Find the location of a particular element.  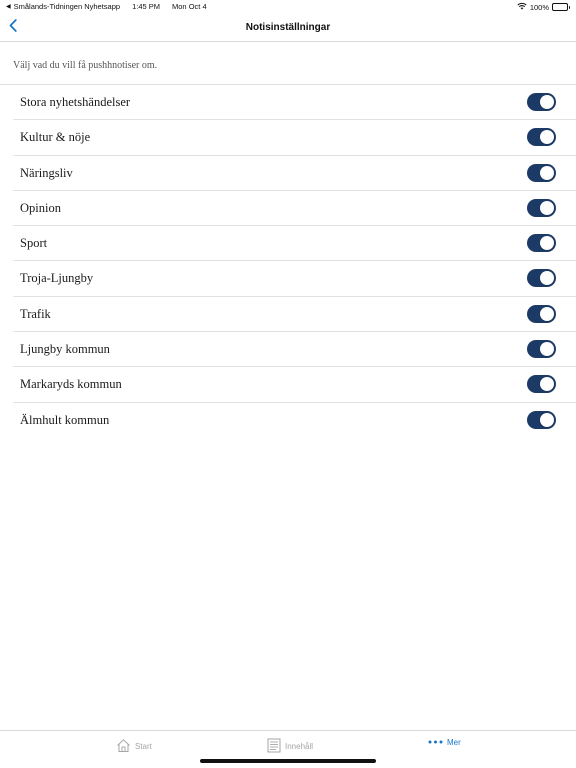

battery-icon is located at coordinates (561, 7).